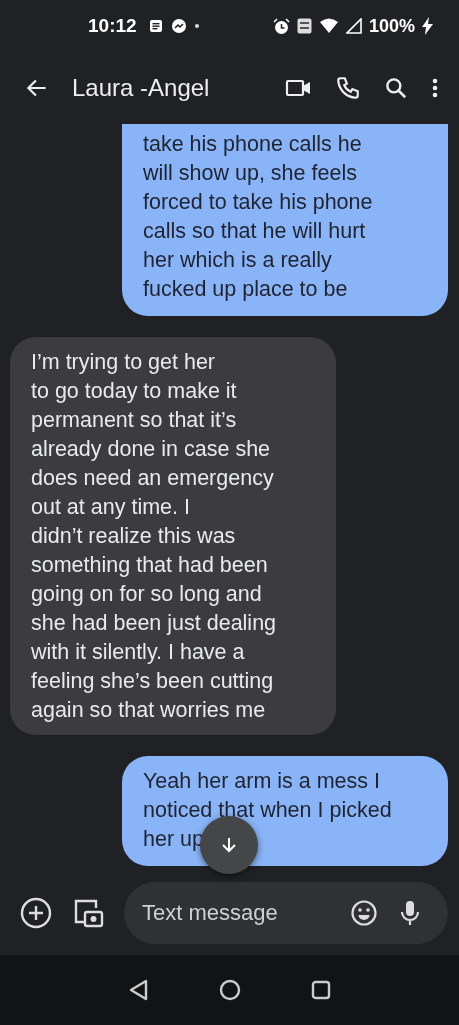 This screenshot has width=459, height=1025. Describe the element at coordinates (328, 26) in the screenshot. I see `wifi-icon` at that location.